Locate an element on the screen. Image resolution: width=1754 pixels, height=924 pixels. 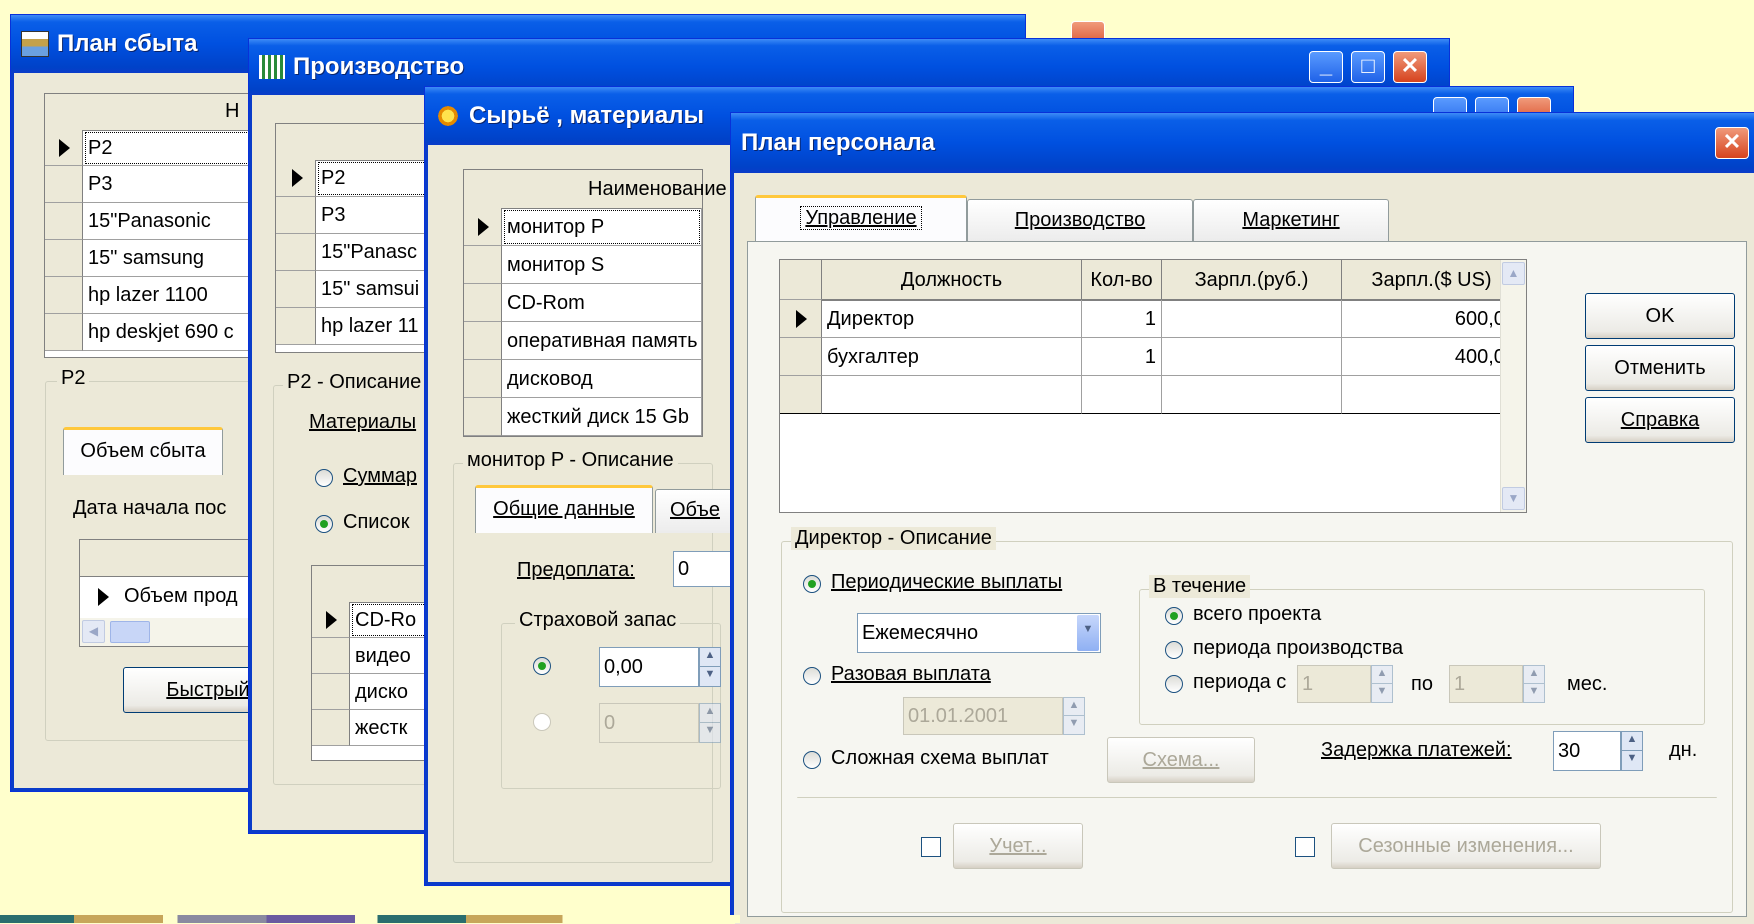
column-header-count: Кол-во is located at coordinates (1122, 280).